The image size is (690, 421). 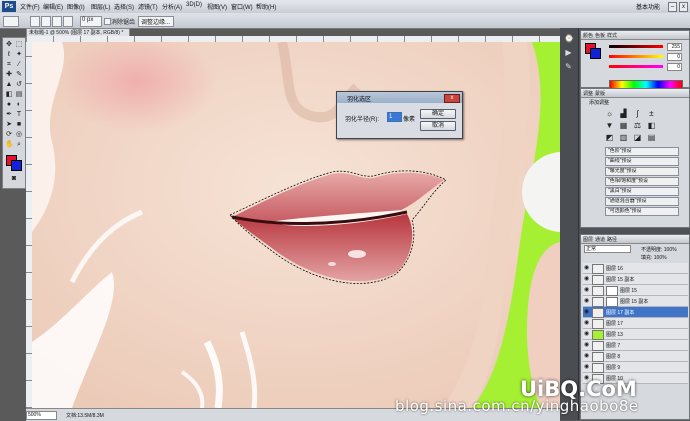 I want to click on marquee-tool-icon: ⬚, so click(x=19, y=45).